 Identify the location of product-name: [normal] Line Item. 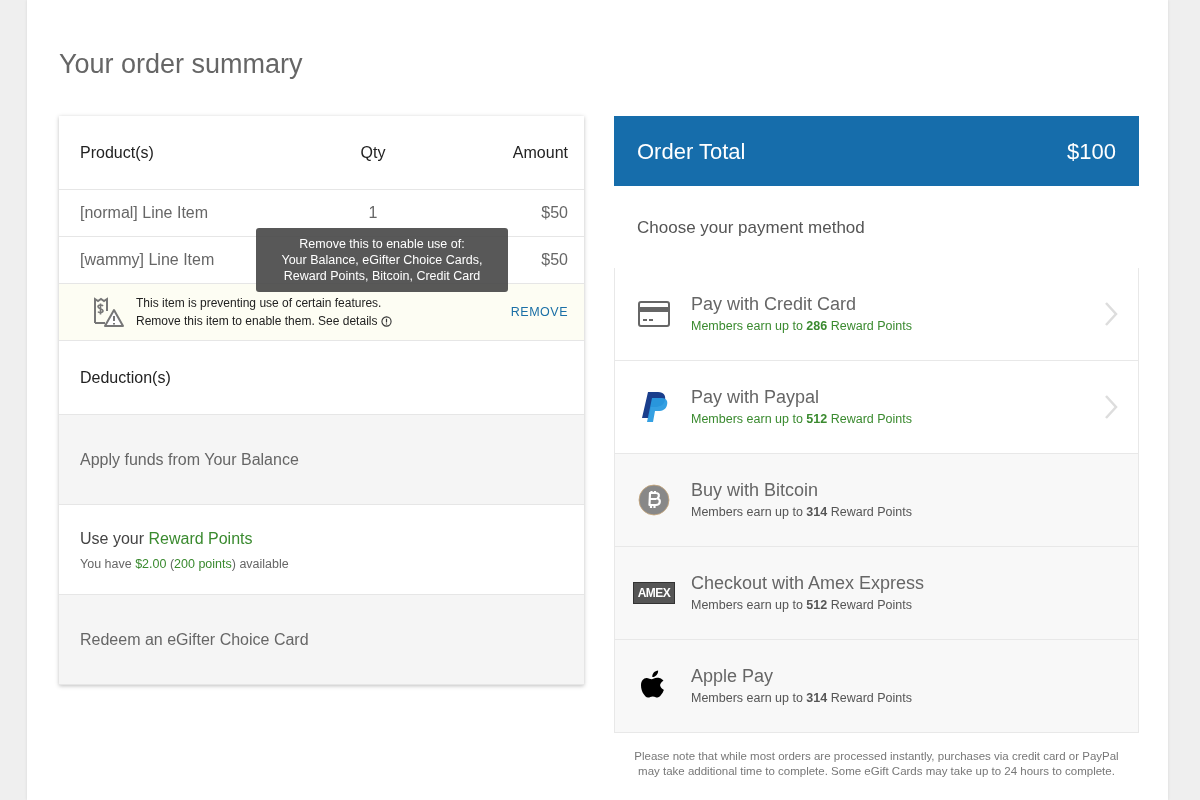
(144, 213).